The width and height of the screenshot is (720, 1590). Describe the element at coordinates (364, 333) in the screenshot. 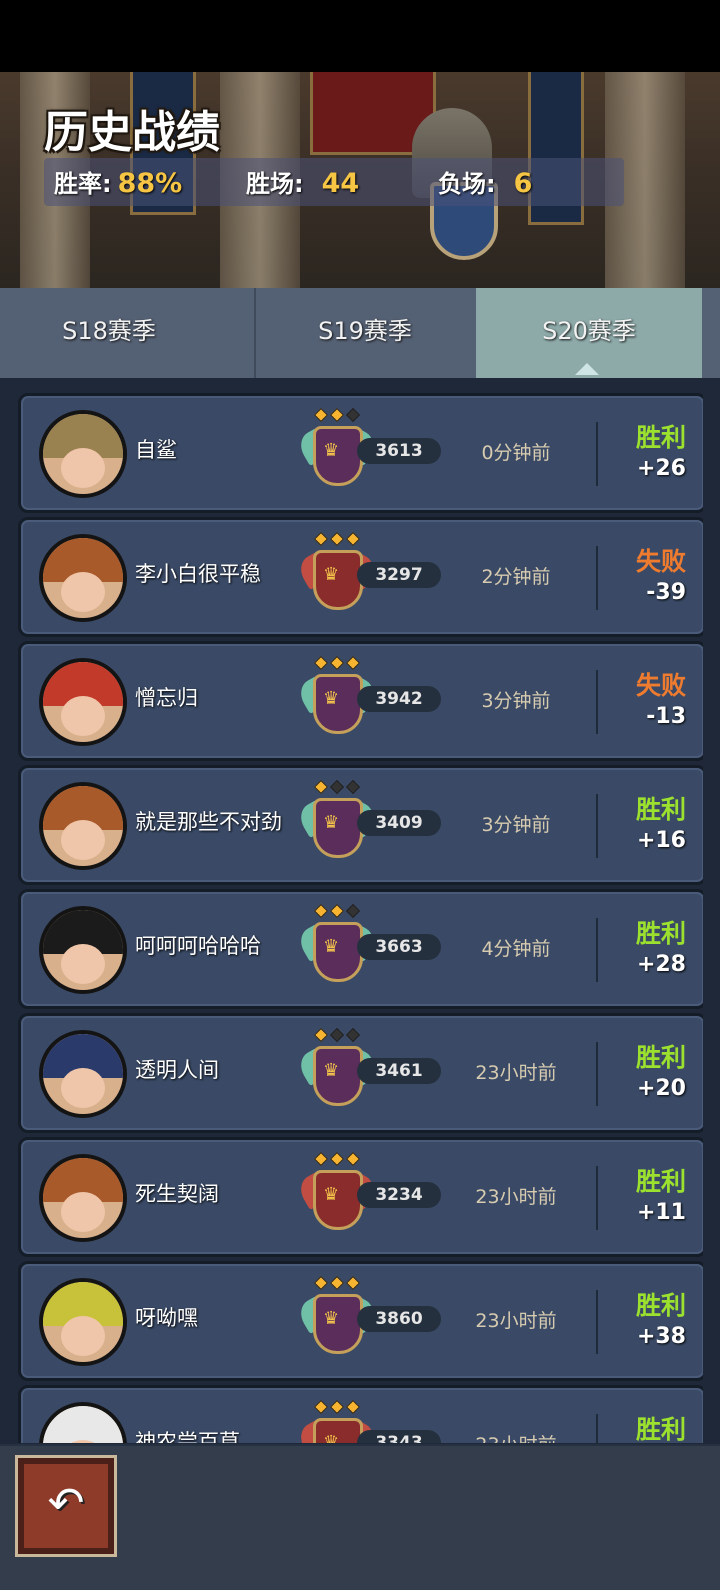

I see `tab-s19: S19赛季` at that location.